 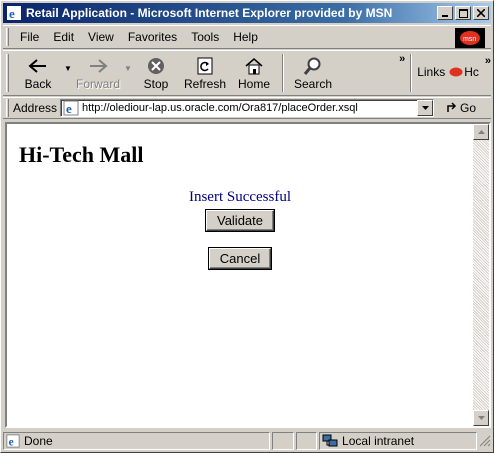 What do you see at coordinates (253, 84) in the screenshot?
I see `home-label: Home` at bounding box center [253, 84].